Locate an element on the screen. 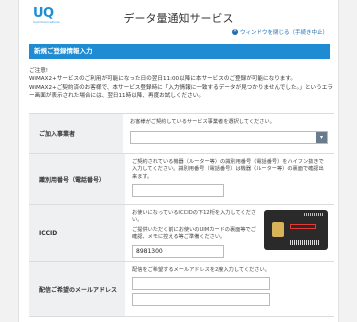 The width and height of the screenshot is (357, 322). close-icon: ✕ is located at coordinates (234, 32).